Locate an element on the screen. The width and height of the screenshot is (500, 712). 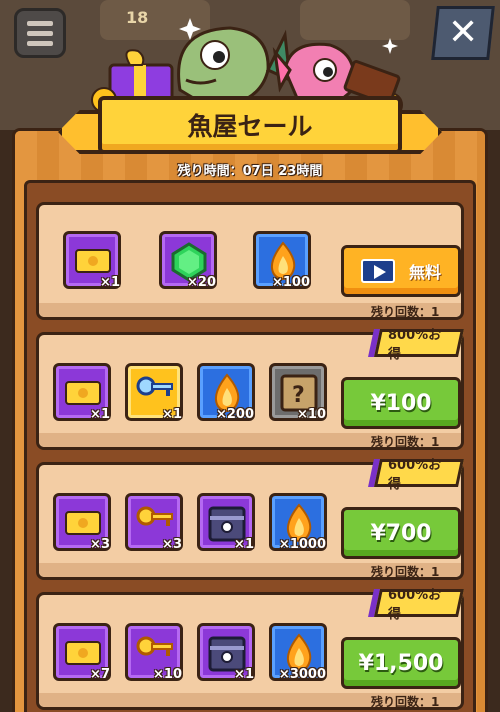
sale-title: 魚屋セール is located at coordinates (250, 126).